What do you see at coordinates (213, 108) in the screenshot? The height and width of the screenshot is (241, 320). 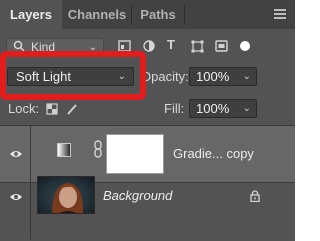 I see `fill-value: 100%` at bounding box center [213, 108].